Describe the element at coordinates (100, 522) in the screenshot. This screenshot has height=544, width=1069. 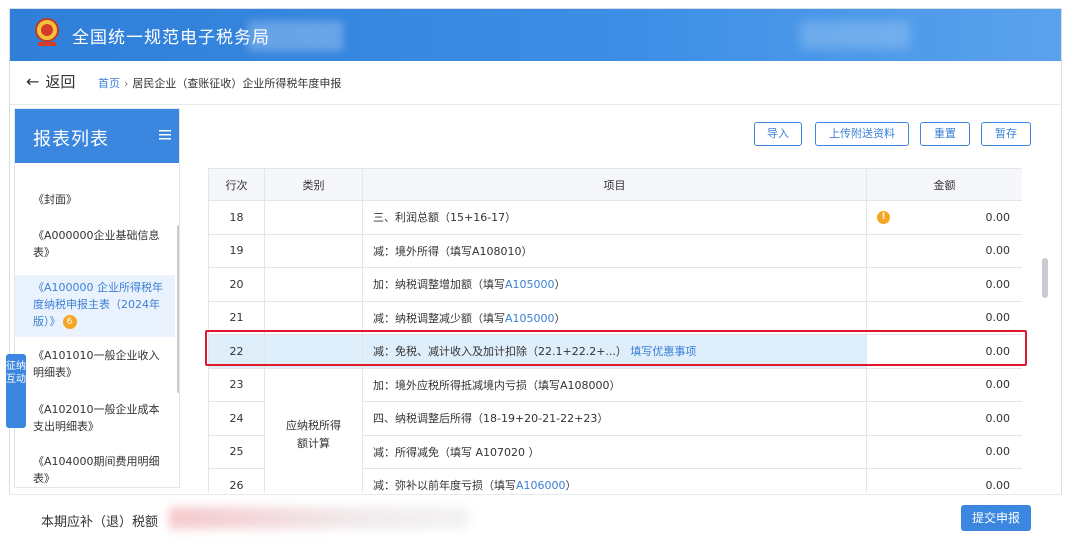
I see `tax-payable-label: 本期应补（退）税额` at that location.